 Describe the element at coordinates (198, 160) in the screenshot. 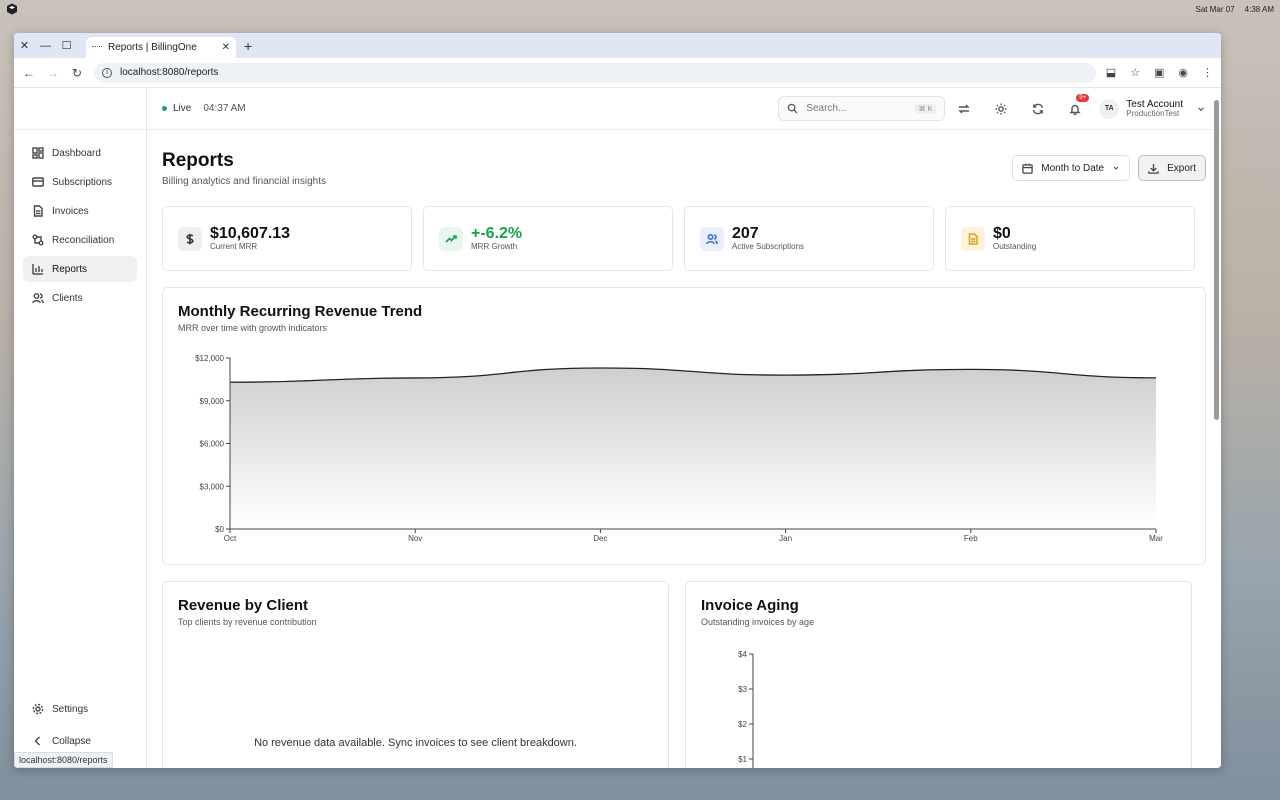

I see `page-title: Reports` at that location.